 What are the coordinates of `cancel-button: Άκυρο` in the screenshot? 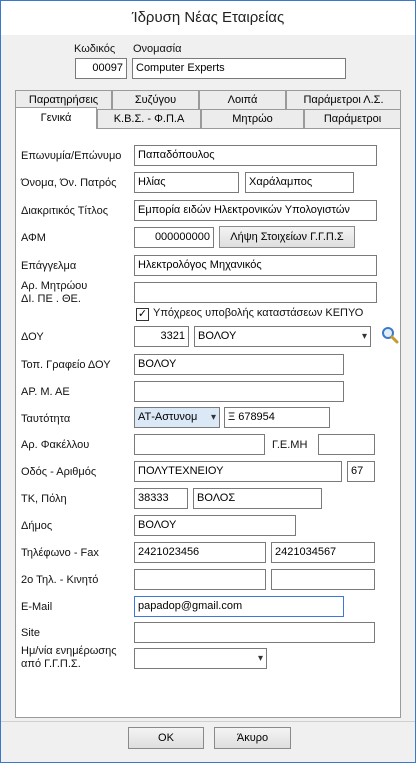 It's located at (252, 738).